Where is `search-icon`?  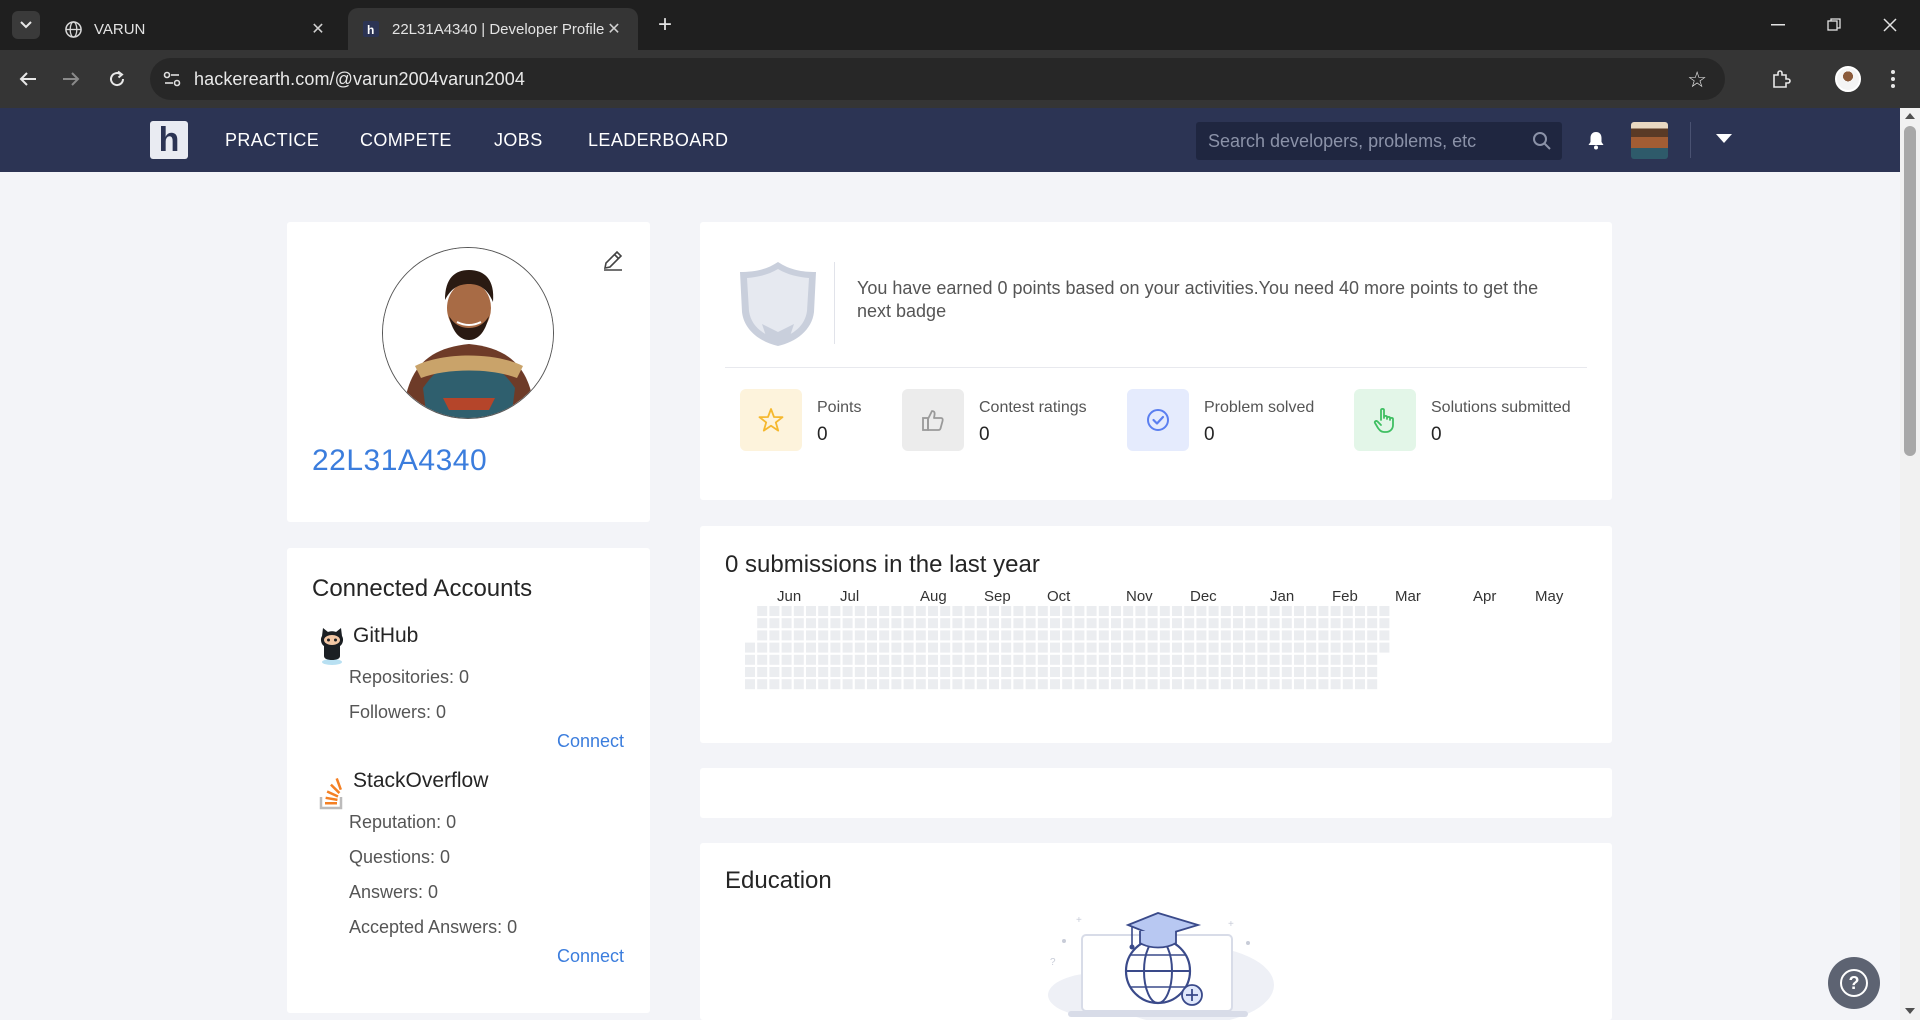
search-icon is located at coordinates (1542, 143).